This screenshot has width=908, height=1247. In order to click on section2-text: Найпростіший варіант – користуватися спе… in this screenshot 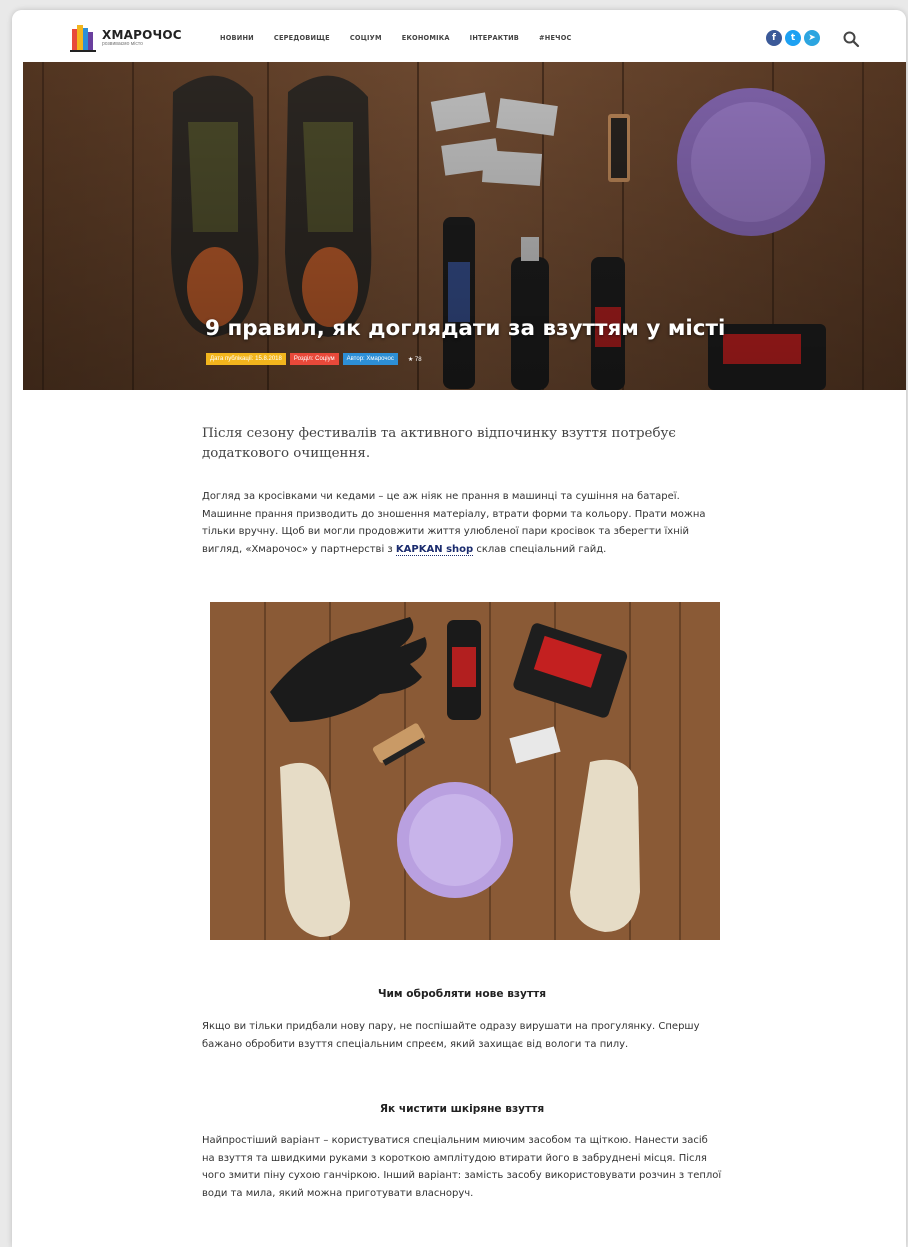, I will do `click(462, 1167)`.